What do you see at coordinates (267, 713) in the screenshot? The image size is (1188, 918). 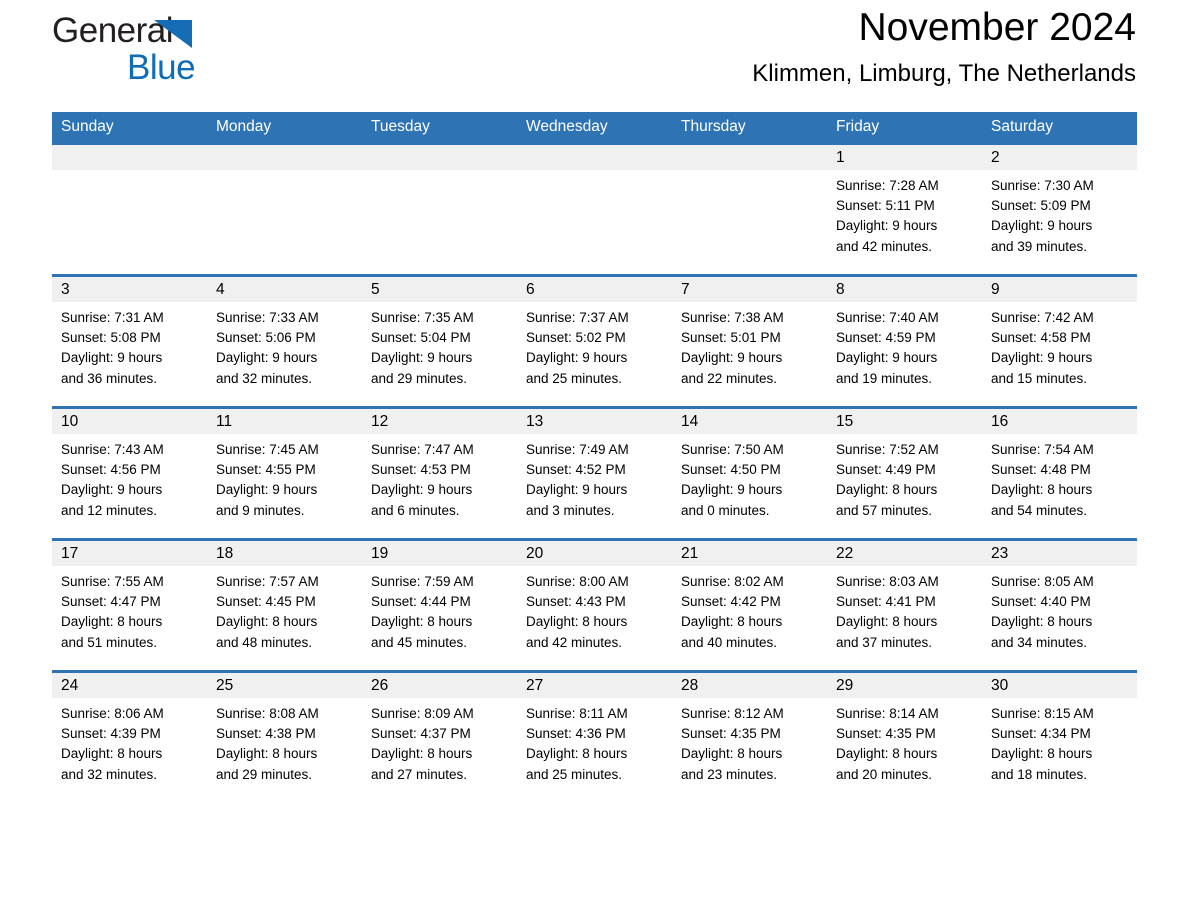 I see `sunrise-text: Sunrise: 8:08 AM` at bounding box center [267, 713].